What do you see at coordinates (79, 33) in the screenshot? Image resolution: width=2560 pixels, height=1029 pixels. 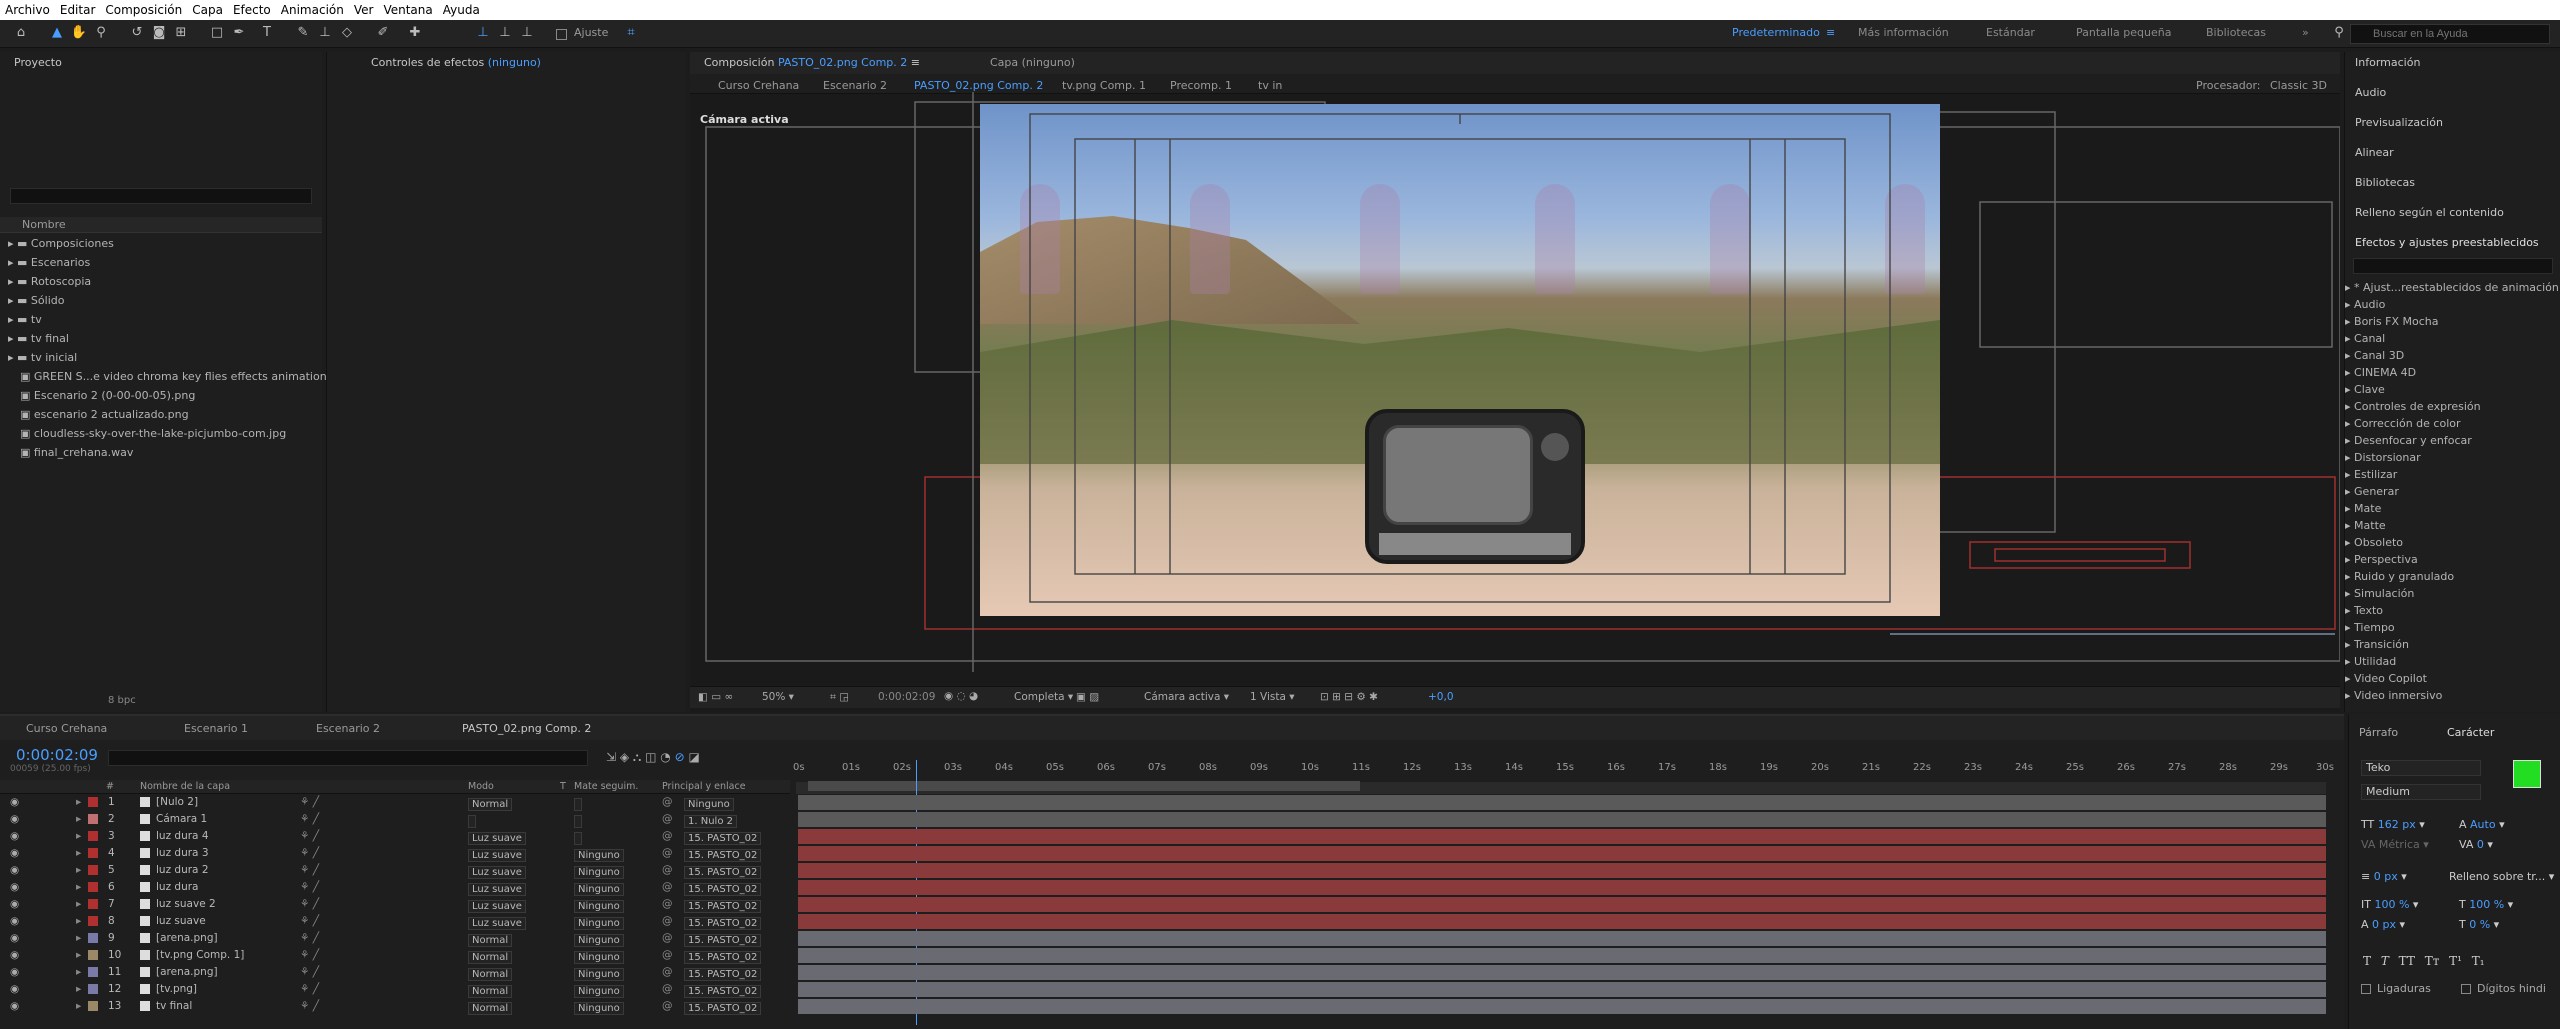 I see `hand-tool-icon: ✋` at bounding box center [79, 33].